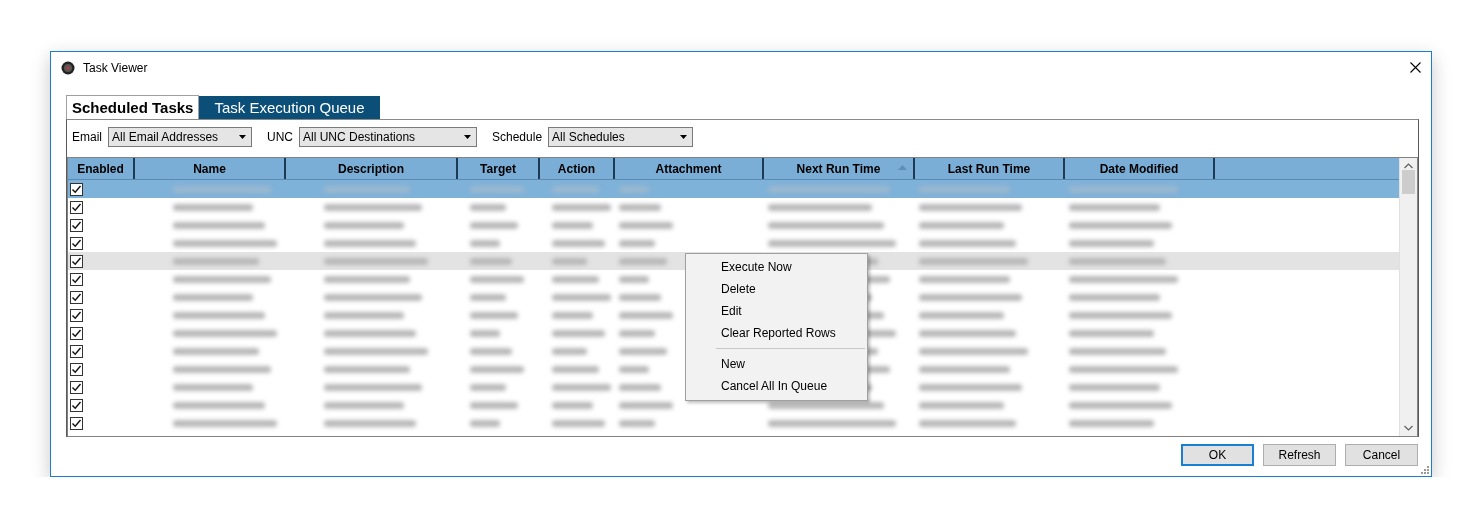  Describe the element at coordinates (766, 333) in the screenshot. I see `menu-item: Clear Reported Rows` at that location.